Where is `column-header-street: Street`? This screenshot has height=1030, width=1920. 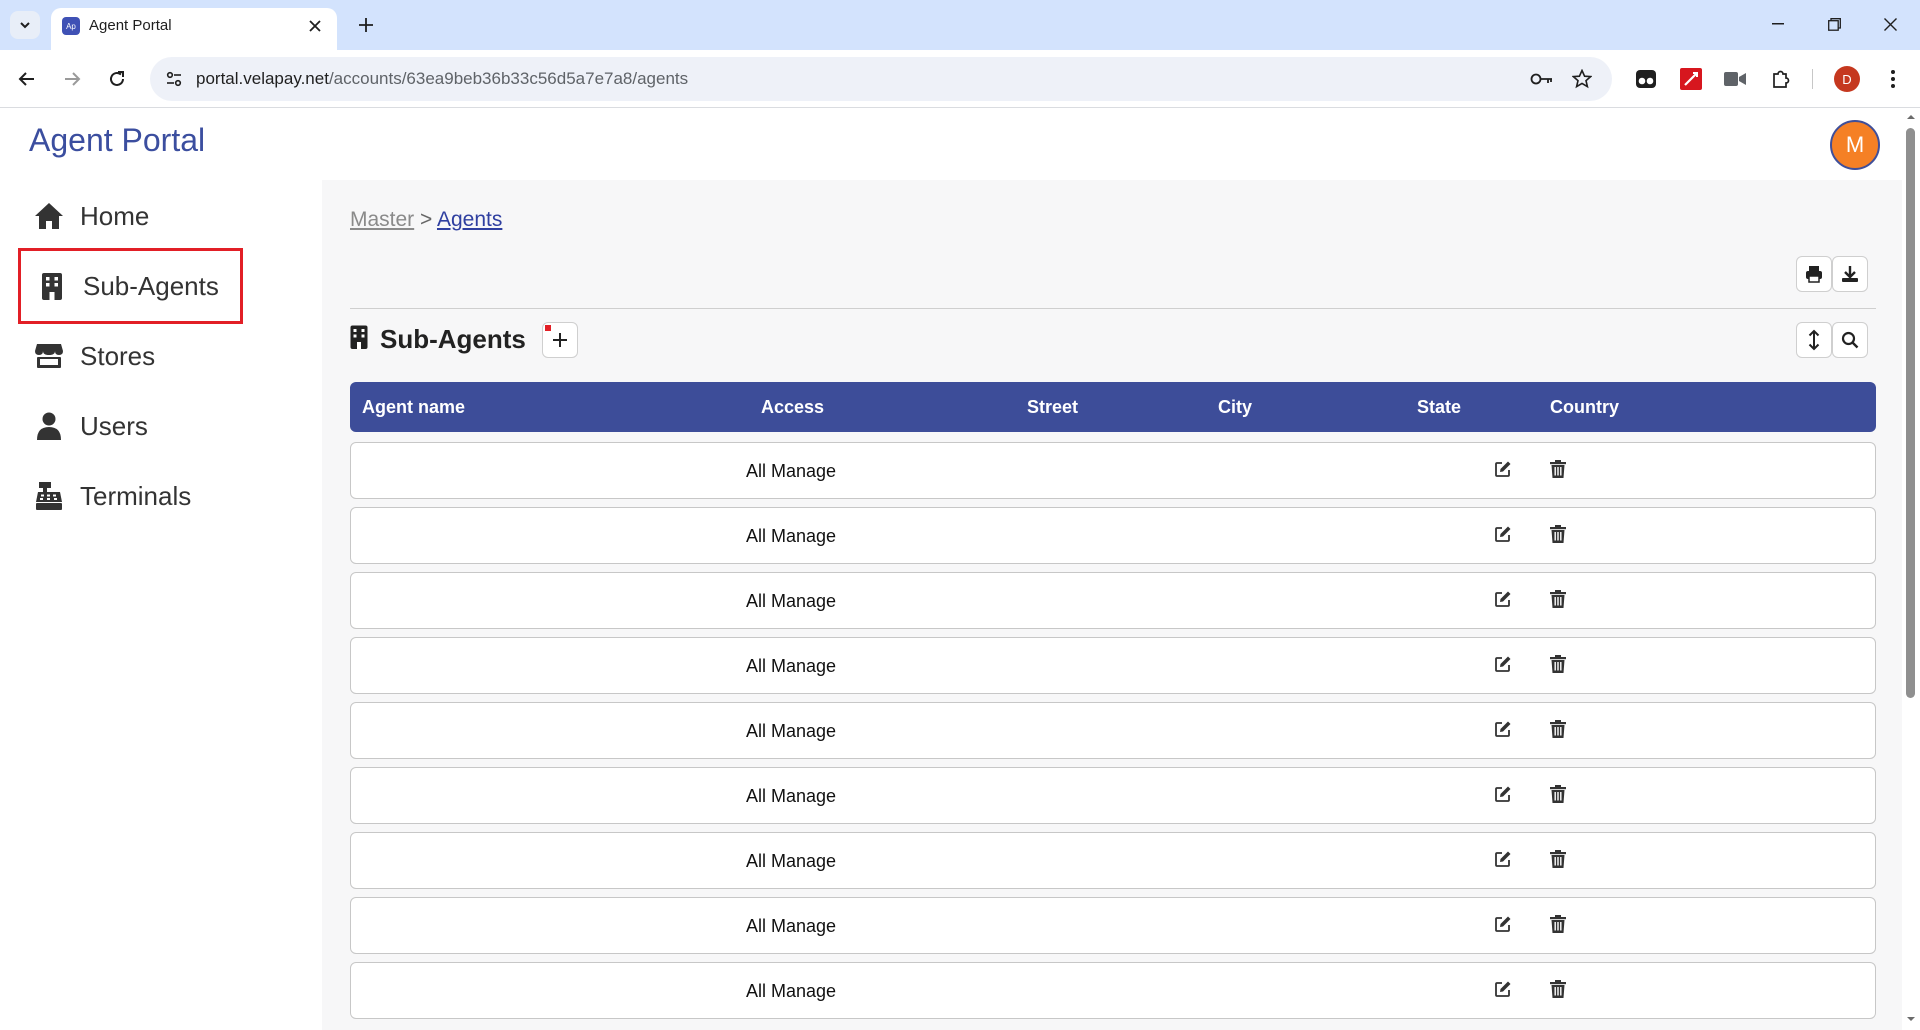
column-header-street: Street is located at coordinates (1052, 407).